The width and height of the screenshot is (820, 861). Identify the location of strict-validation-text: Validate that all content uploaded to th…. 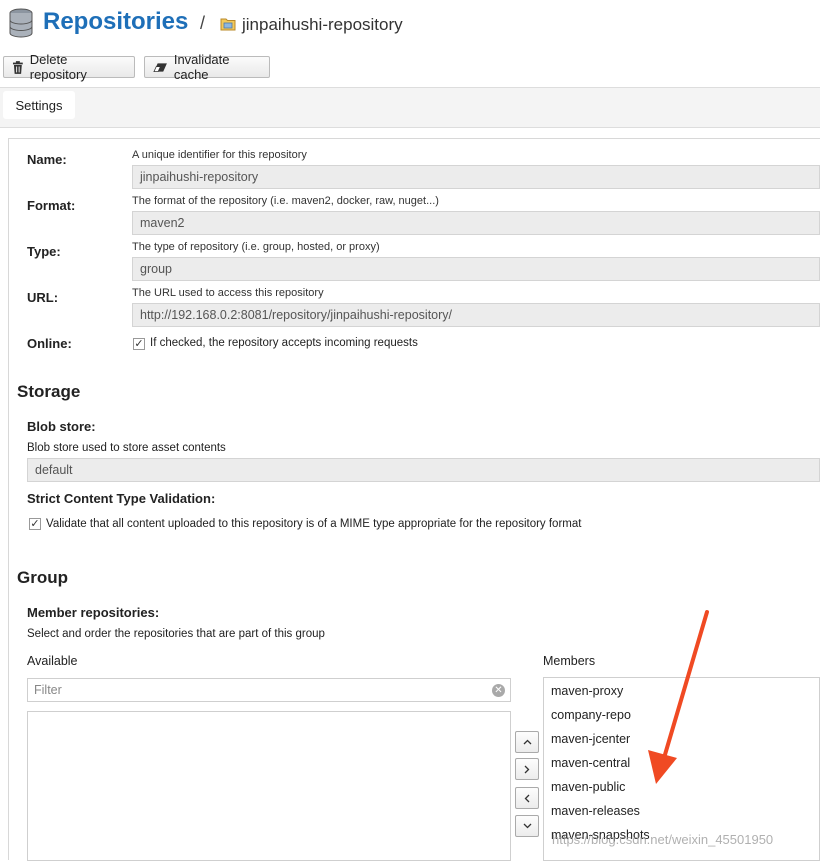
(314, 524).